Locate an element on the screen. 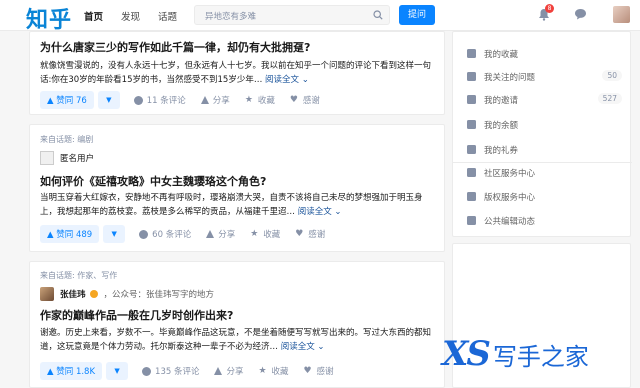  nav-discover: 发现 is located at coordinates (130, 16).